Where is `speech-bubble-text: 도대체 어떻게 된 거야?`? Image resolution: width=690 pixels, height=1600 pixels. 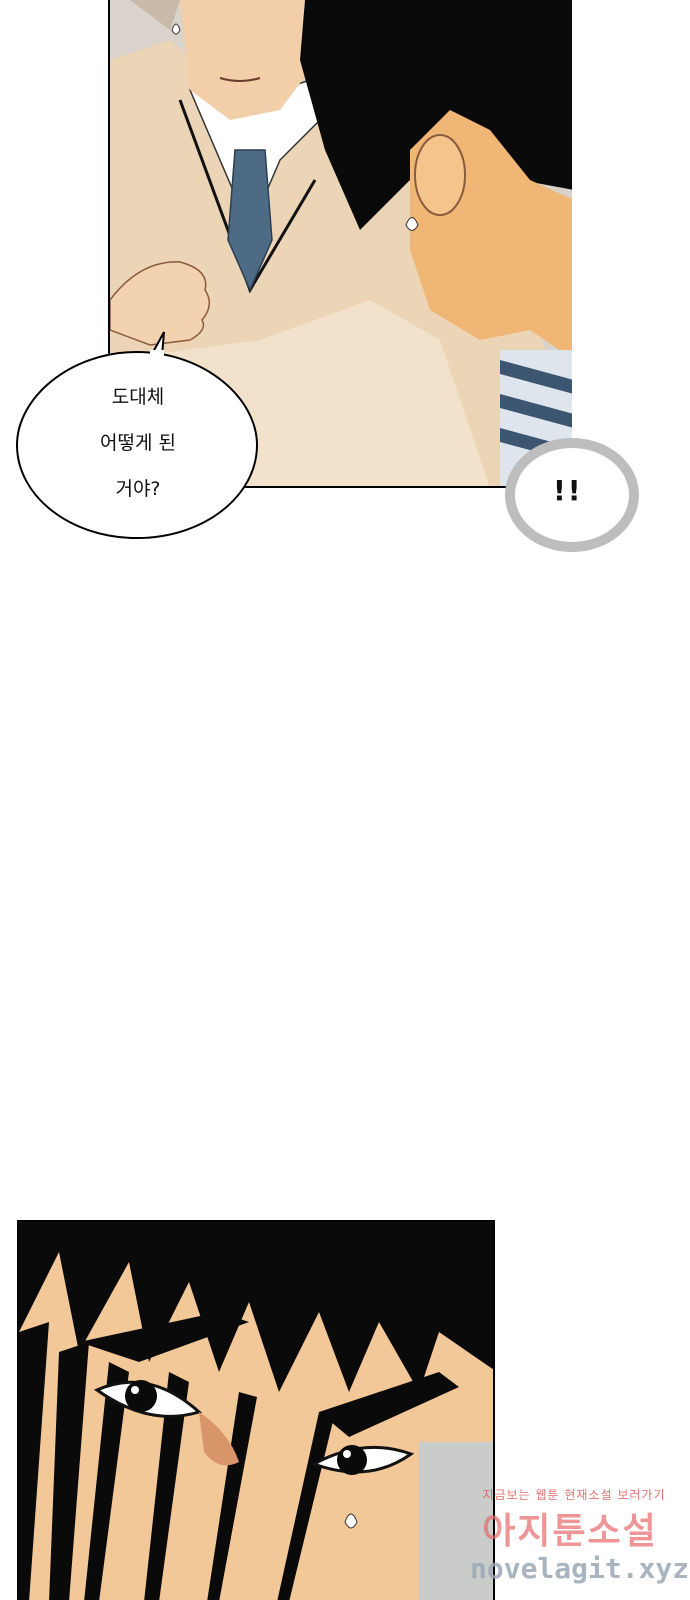
speech-bubble-text: 도대체 어떻게 된 거야? is located at coordinates (138, 443).